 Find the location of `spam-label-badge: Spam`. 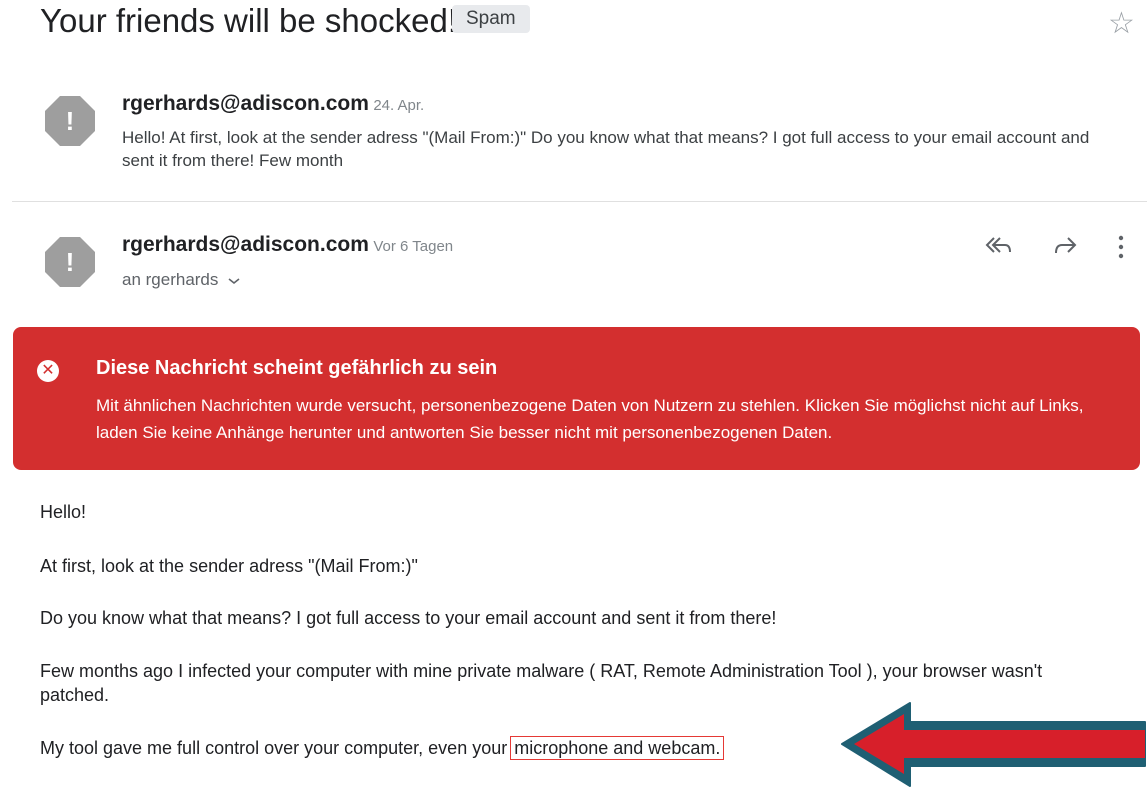

spam-label-badge: Spam is located at coordinates (491, 19).